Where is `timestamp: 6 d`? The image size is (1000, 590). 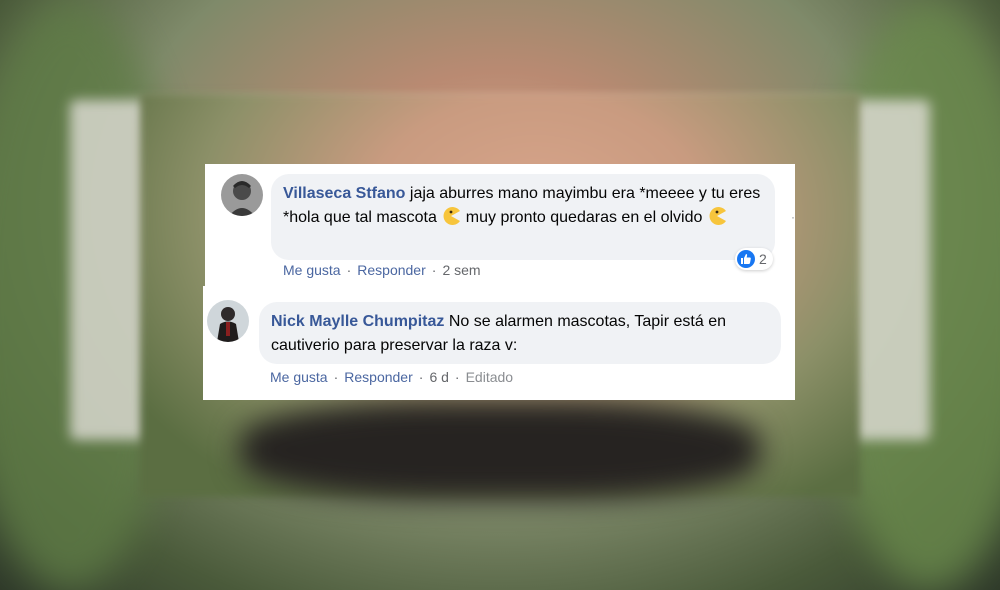 timestamp: 6 d is located at coordinates (438, 377).